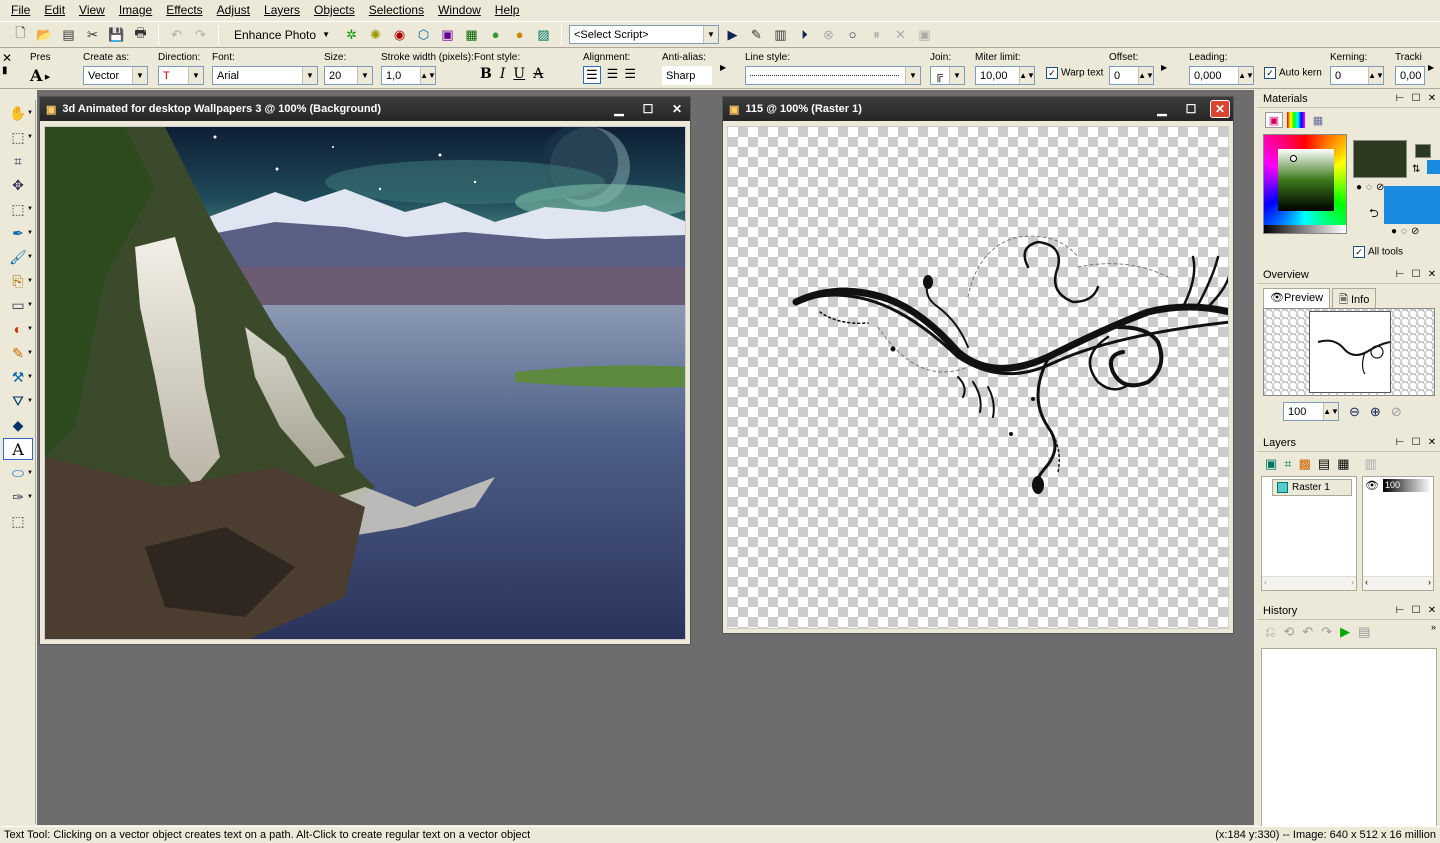  What do you see at coordinates (1274, 120) in the screenshot?
I see `frame-tab-icon: ▣` at bounding box center [1274, 120].